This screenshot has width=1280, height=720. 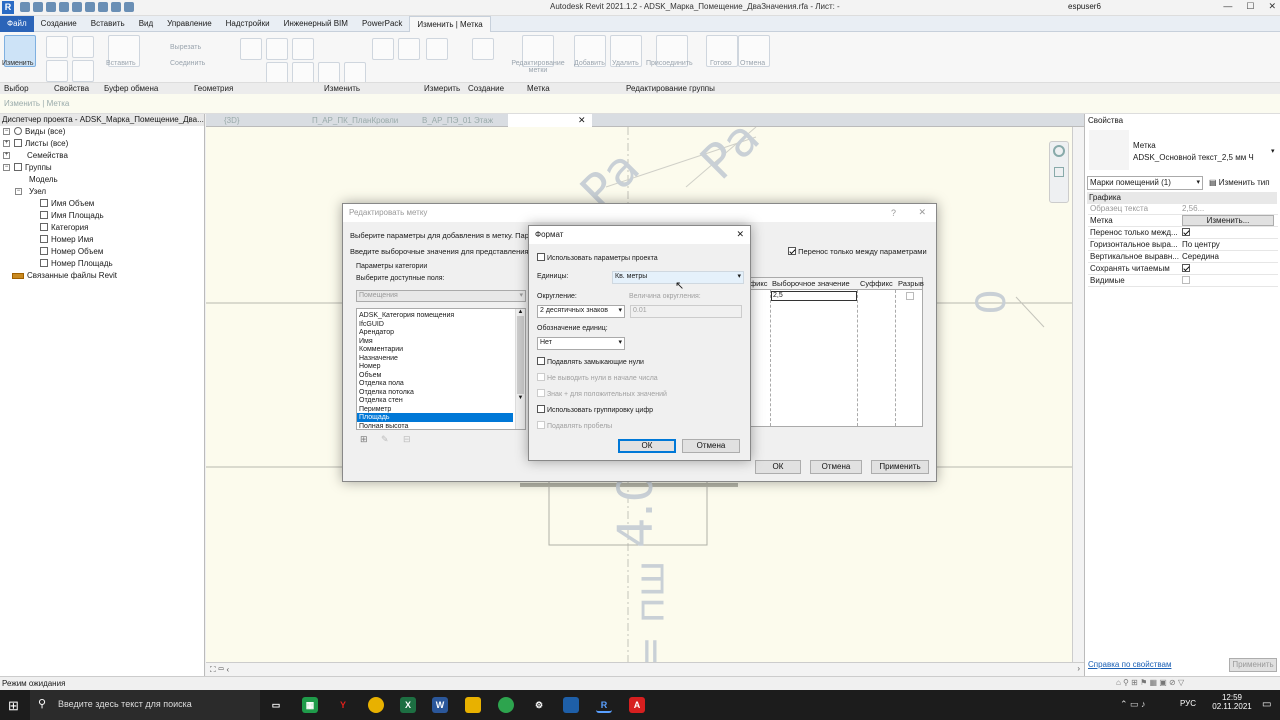 I want to click on text-icon, so click(x=129, y=7).